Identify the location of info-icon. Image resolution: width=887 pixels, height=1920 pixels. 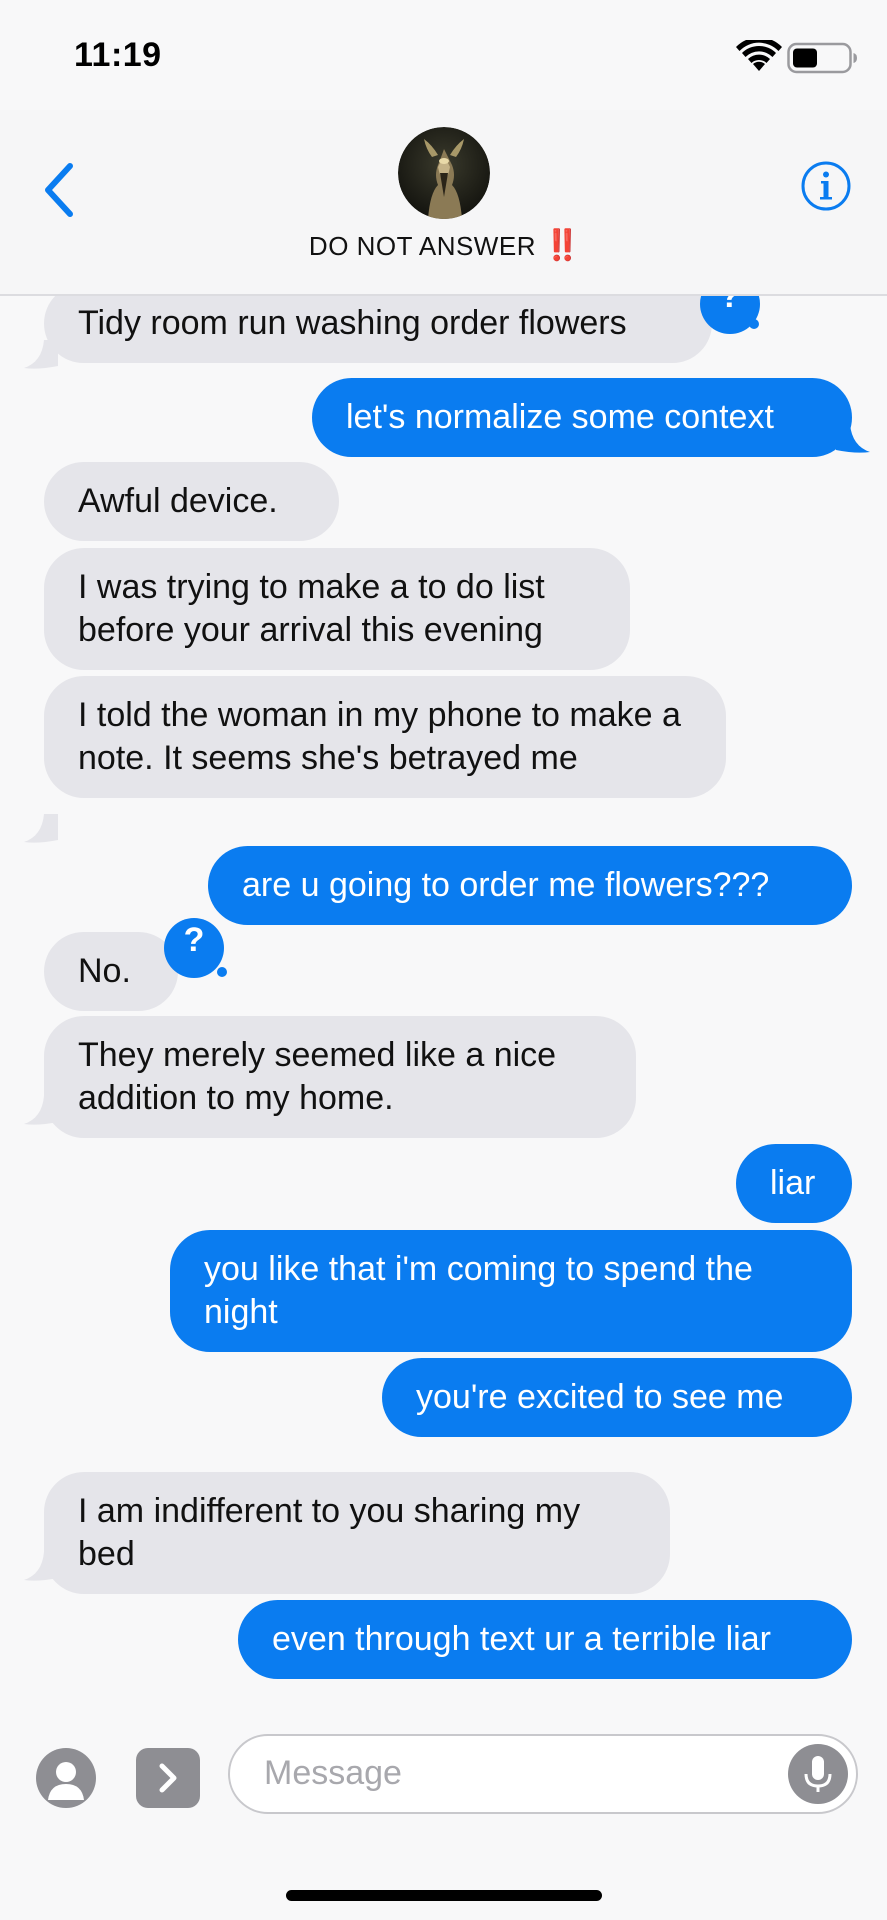
(826, 186).